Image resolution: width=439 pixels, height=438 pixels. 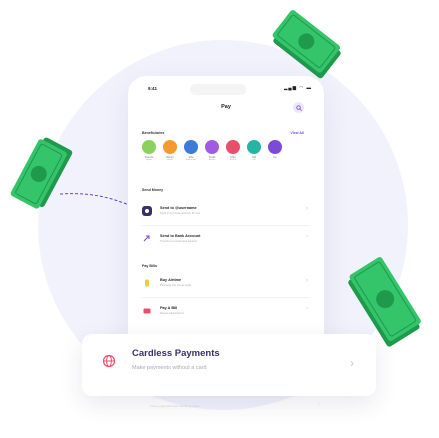 I want to click on beneficiary-item: Ke, so click(x=275, y=150).